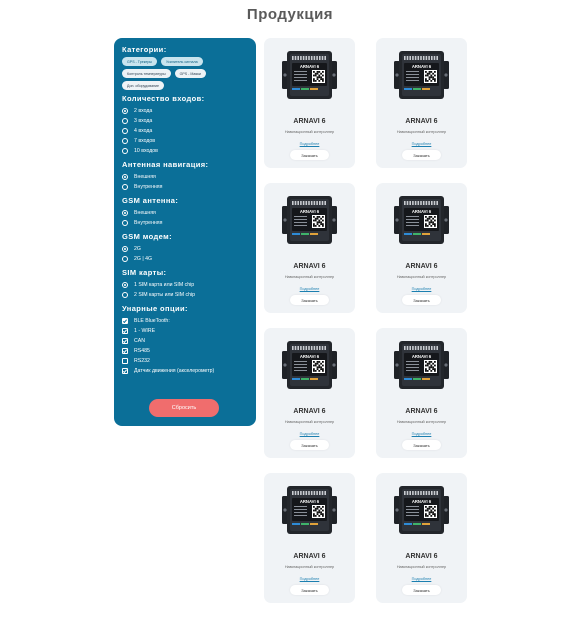  Describe the element at coordinates (137, 249) in the screenshot. I see `option-label: 2G` at that location.